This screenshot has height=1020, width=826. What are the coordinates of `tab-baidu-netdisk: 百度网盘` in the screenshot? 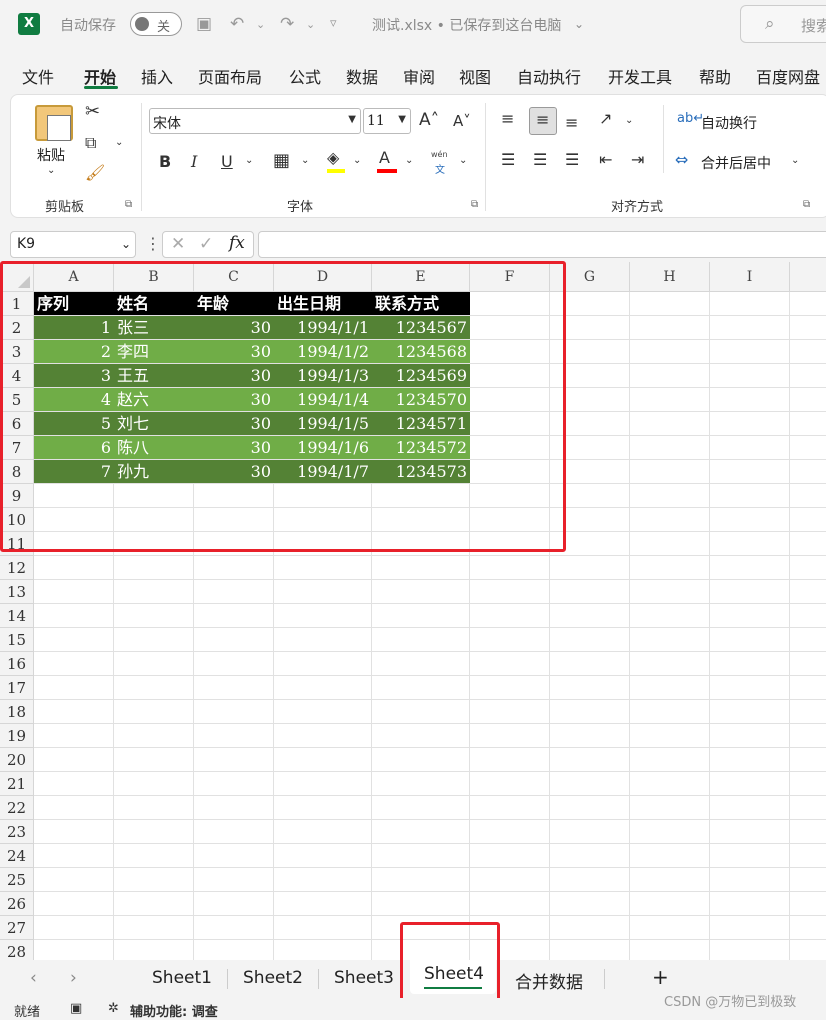 It's located at (788, 76).